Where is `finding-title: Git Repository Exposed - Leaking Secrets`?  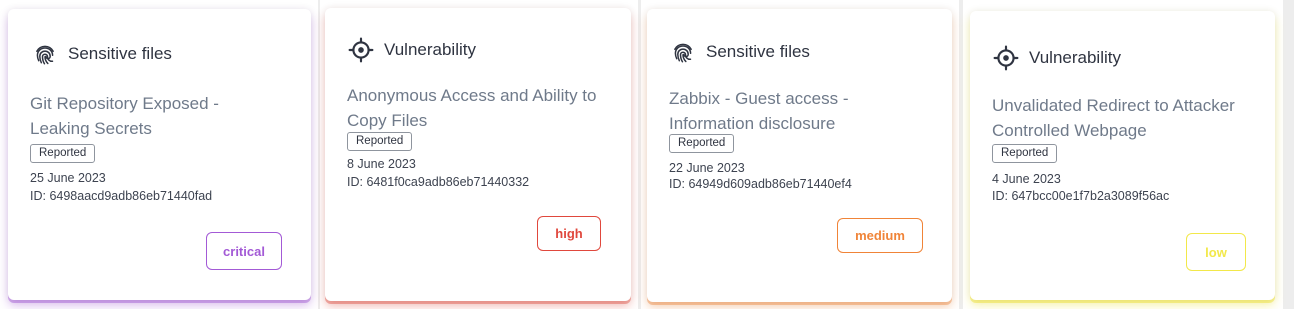
finding-title: Git Repository Exposed - Leaking Secrets is located at coordinates (155, 116).